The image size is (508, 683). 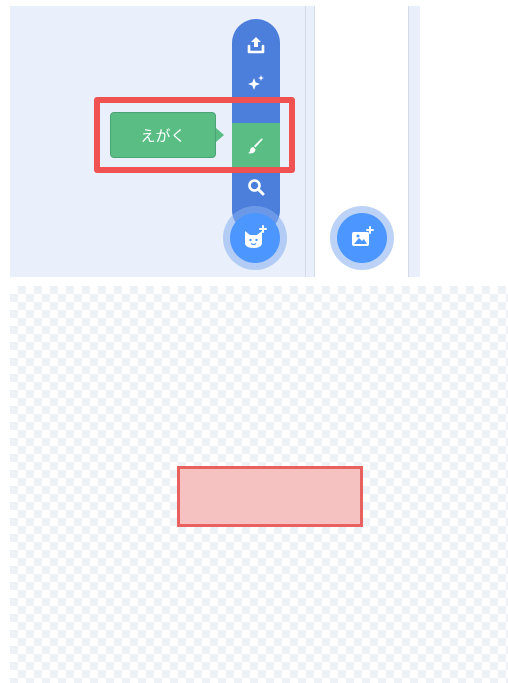 I want to click on upload-sprite-button, so click(x=256, y=45).